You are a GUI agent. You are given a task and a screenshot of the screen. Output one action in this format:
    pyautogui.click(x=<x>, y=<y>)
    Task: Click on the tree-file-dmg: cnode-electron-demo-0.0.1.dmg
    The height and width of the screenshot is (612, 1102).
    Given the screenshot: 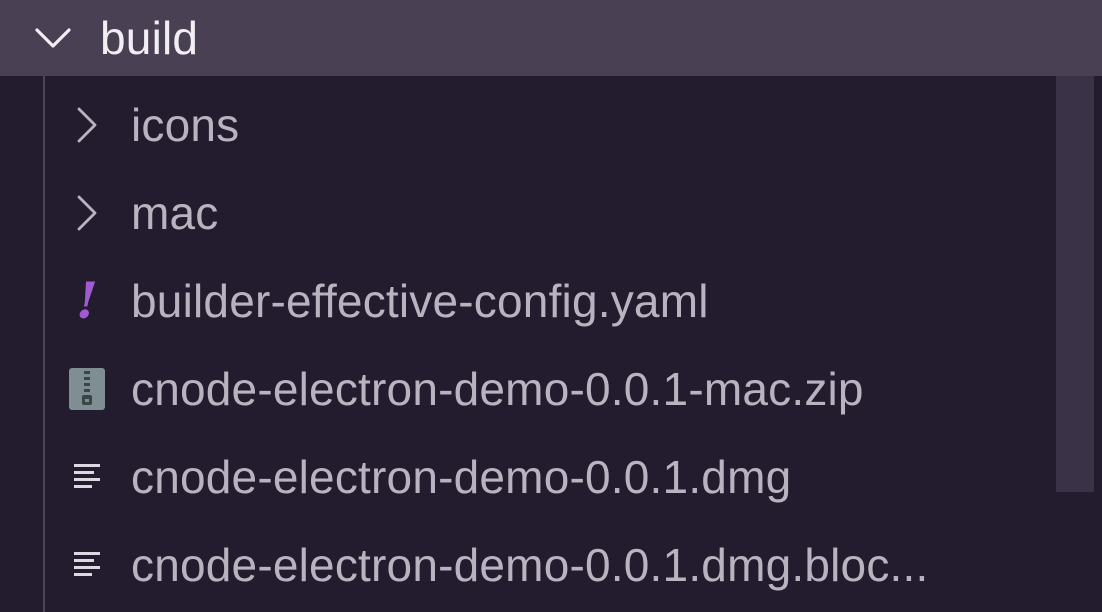 What is the action you would take?
    pyautogui.click(x=527, y=477)
    